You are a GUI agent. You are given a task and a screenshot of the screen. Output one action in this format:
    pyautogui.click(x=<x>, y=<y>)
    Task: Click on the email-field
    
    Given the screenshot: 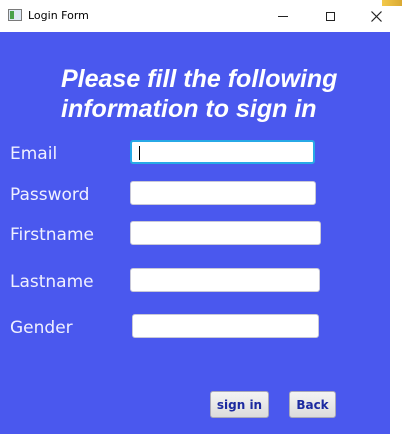 What is the action you would take?
    pyautogui.click(x=222, y=152)
    